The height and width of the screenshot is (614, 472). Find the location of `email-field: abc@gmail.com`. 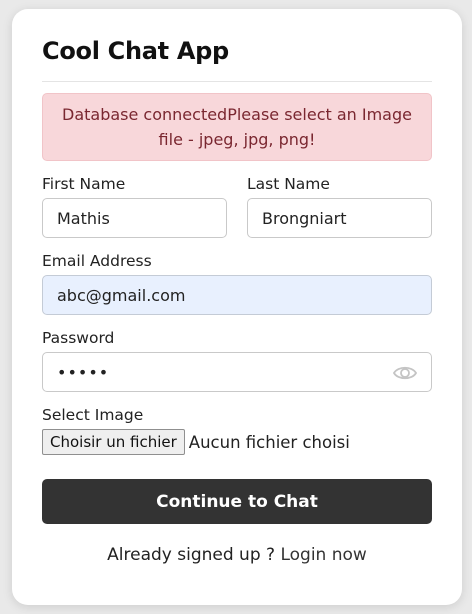

email-field: abc@gmail.com is located at coordinates (237, 295).